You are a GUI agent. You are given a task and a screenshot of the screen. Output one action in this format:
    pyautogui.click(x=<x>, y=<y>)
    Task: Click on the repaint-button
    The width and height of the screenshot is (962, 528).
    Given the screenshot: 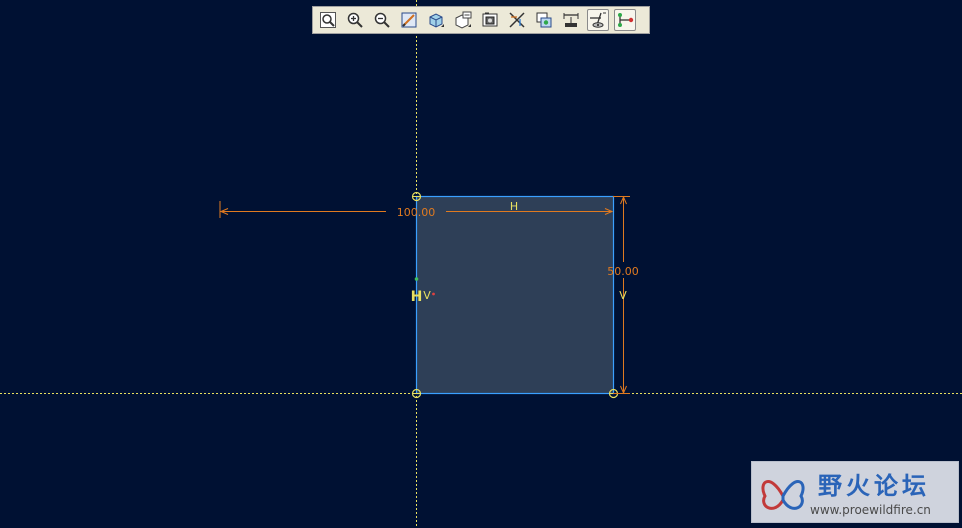 What is the action you would take?
    pyautogui.click(x=409, y=20)
    